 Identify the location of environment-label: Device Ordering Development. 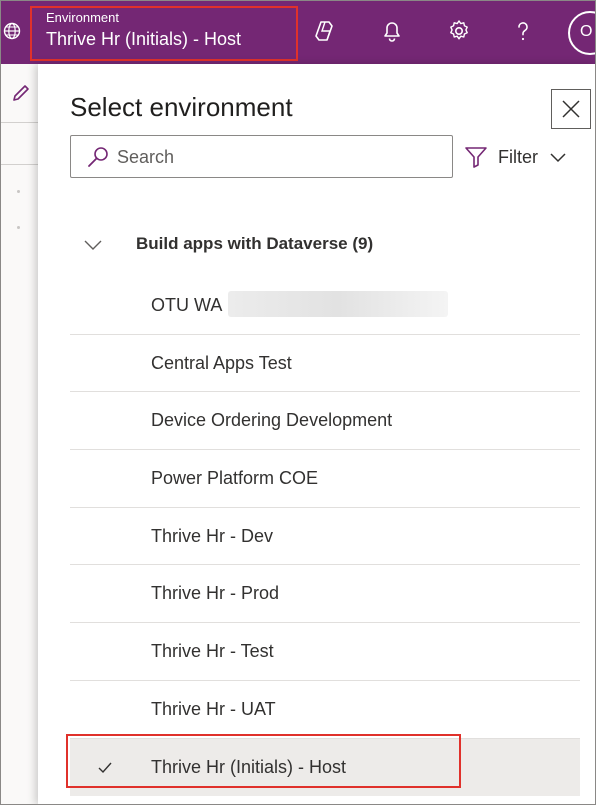
(272, 420).